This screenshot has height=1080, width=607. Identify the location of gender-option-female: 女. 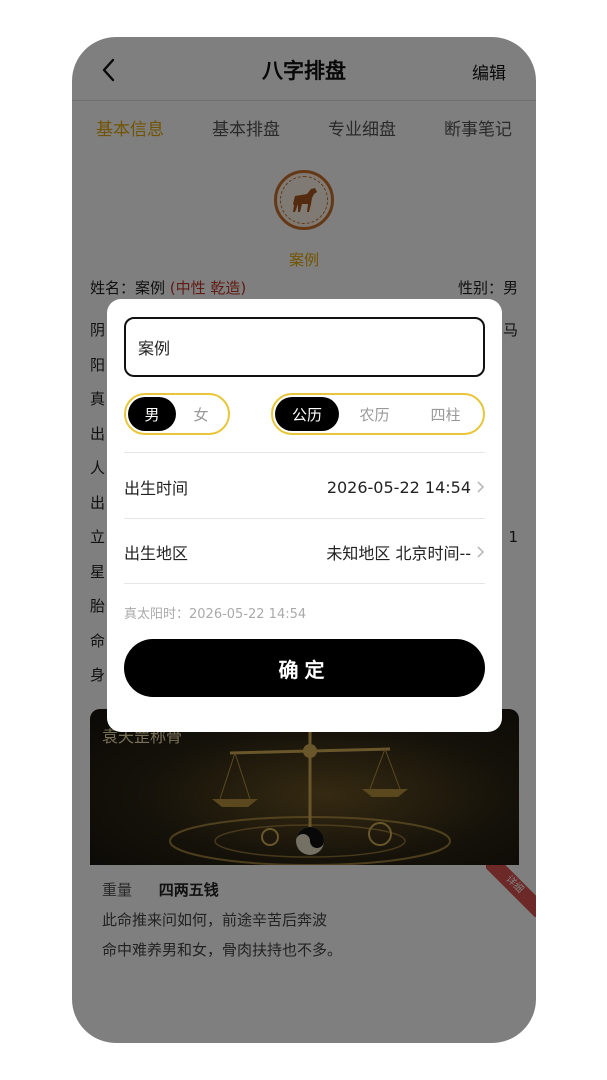
(201, 414).